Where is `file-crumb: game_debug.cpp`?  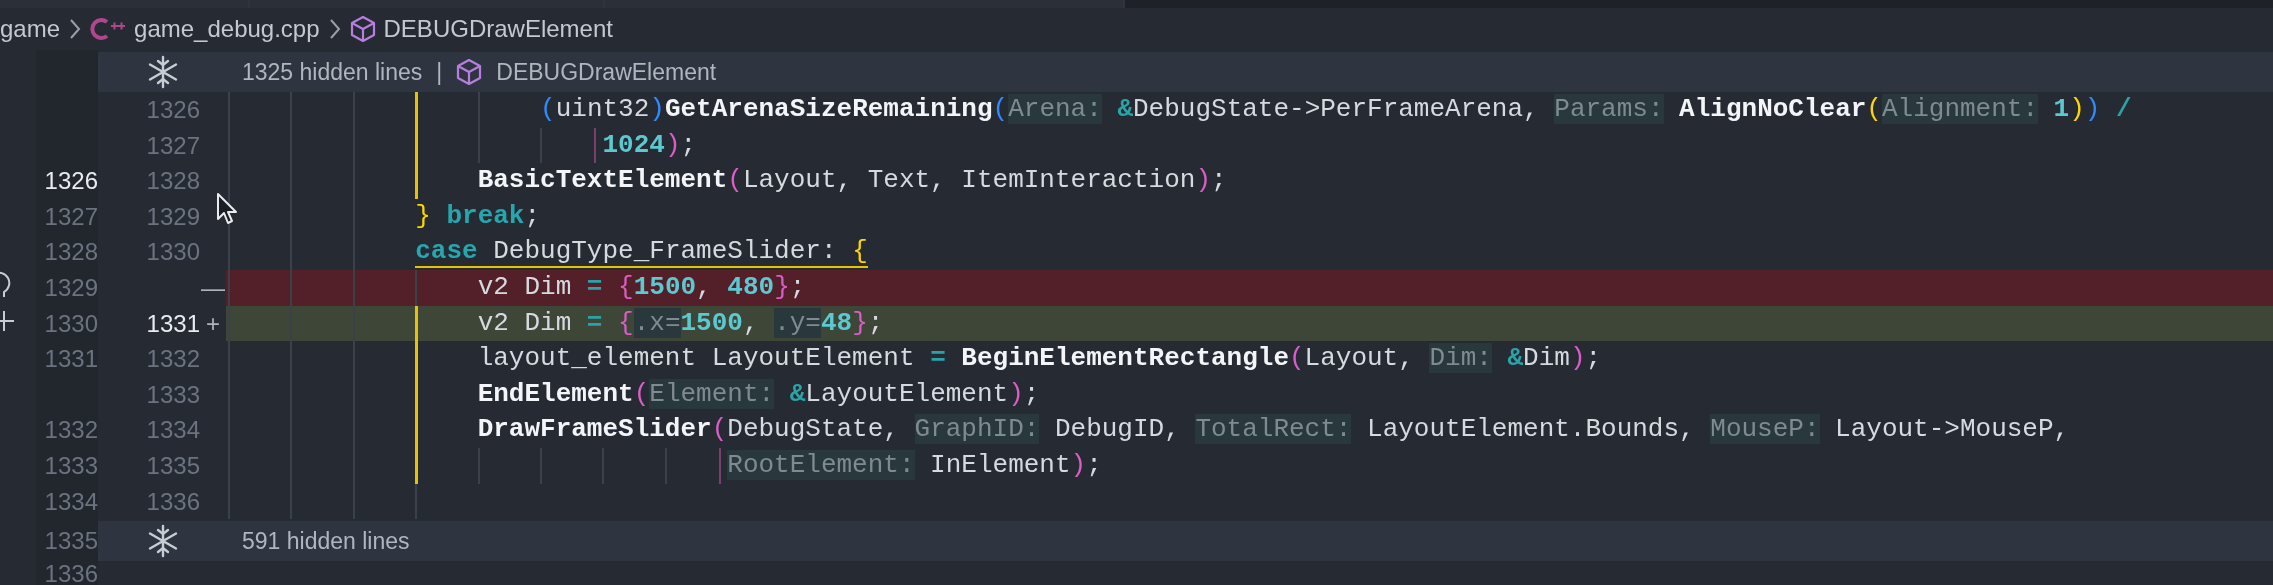
file-crumb: game_debug.cpp is located at coordinates (227, 29).